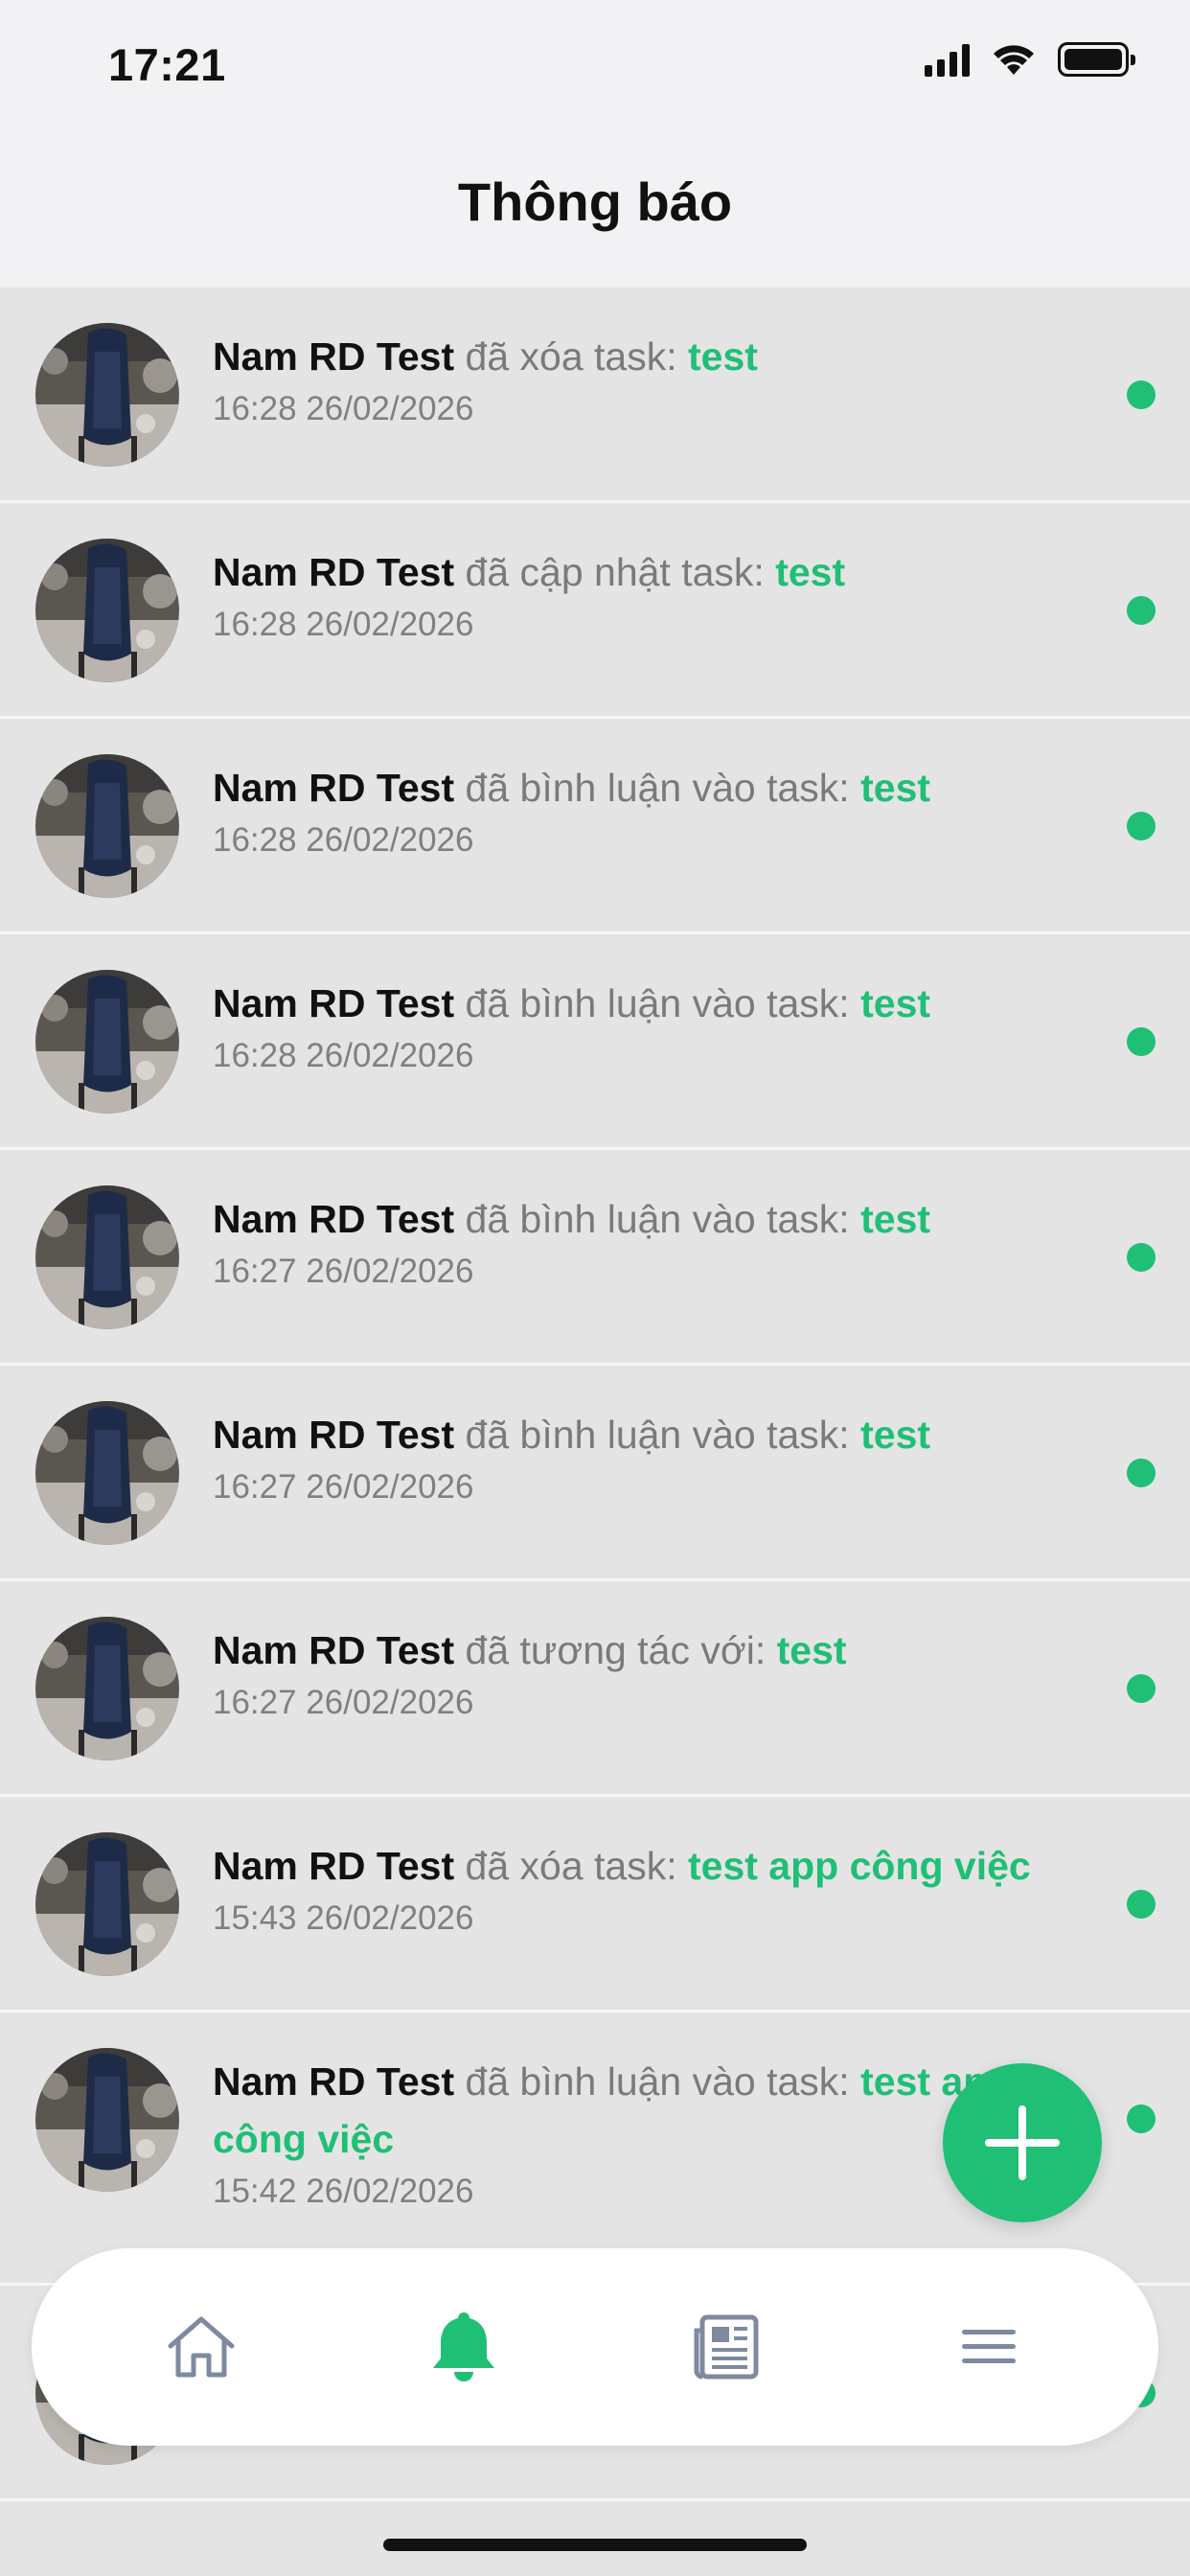 The height and width of the screenshot is (2576, 1190). I want to click on notification-message: Nam RD Test đã cập nhật task: test, so click(644, 572).